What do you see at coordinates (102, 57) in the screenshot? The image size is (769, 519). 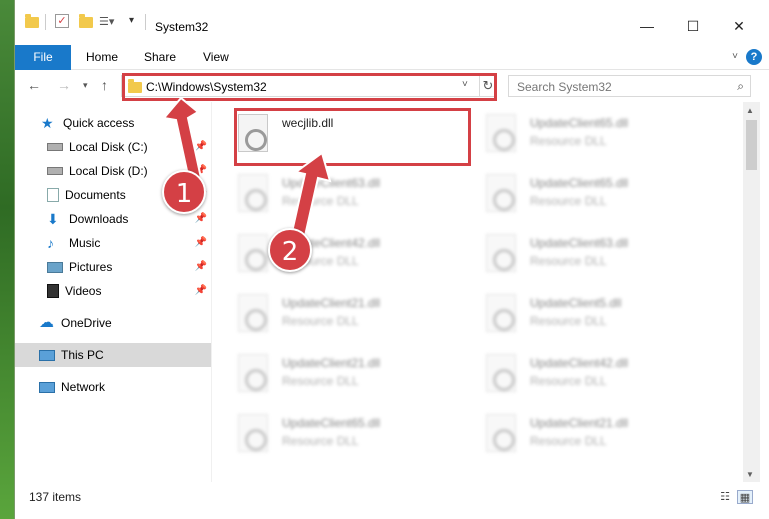 I see `tab-home: Home` at bounding box center [102, 57].